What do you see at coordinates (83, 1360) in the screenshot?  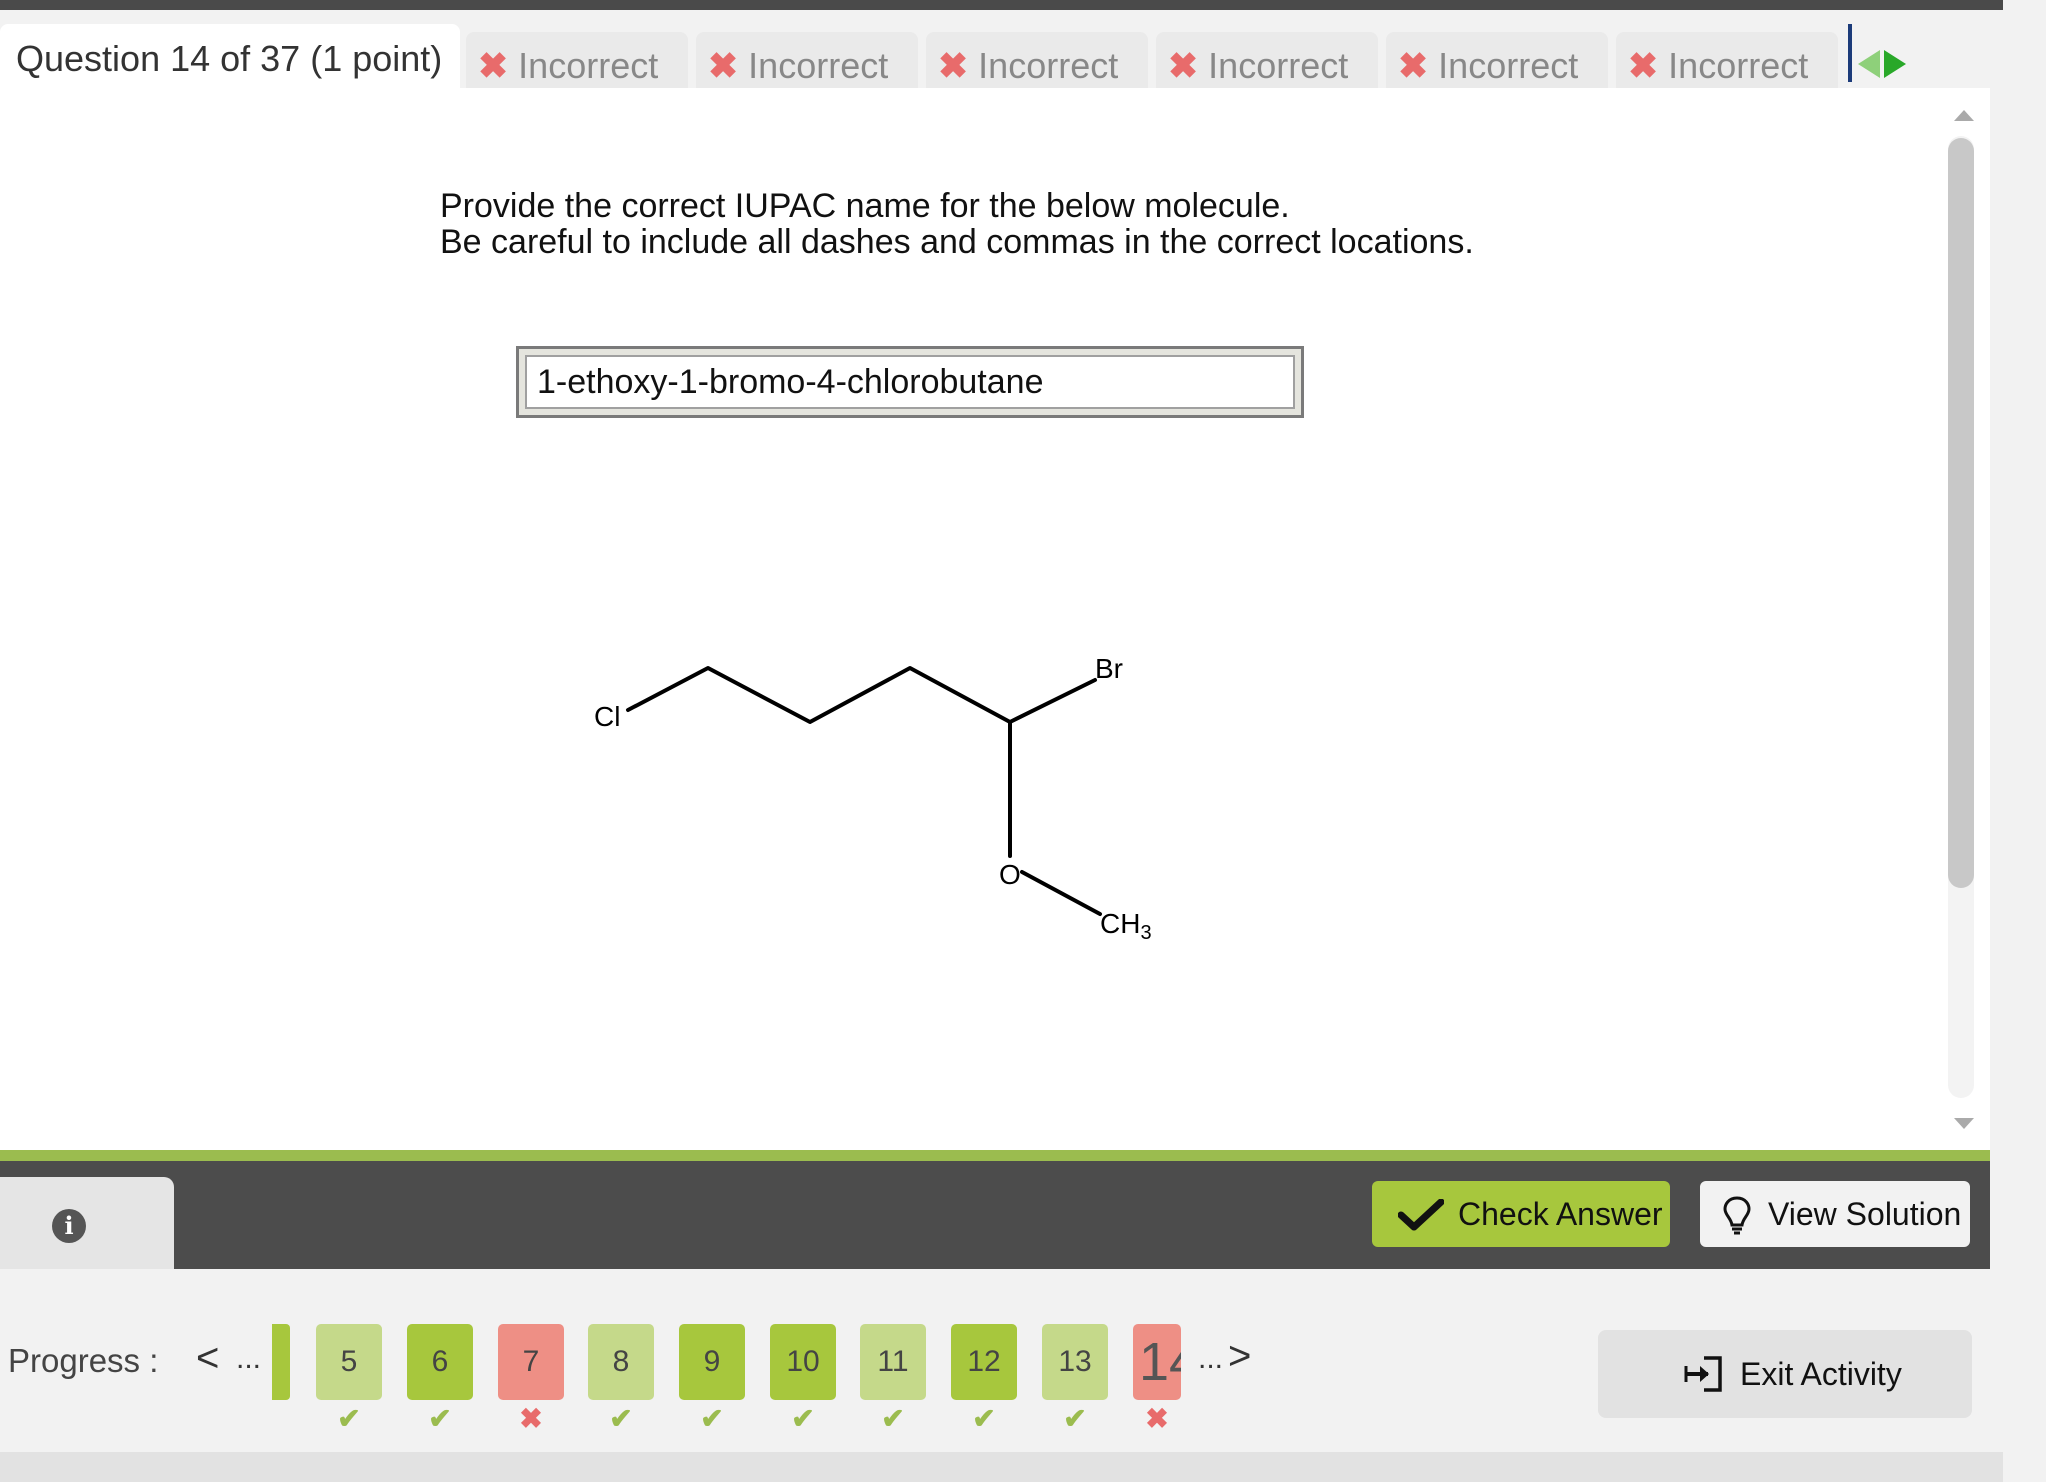 I see `progress-label: Progress :` at bounding box center [83, 1360].